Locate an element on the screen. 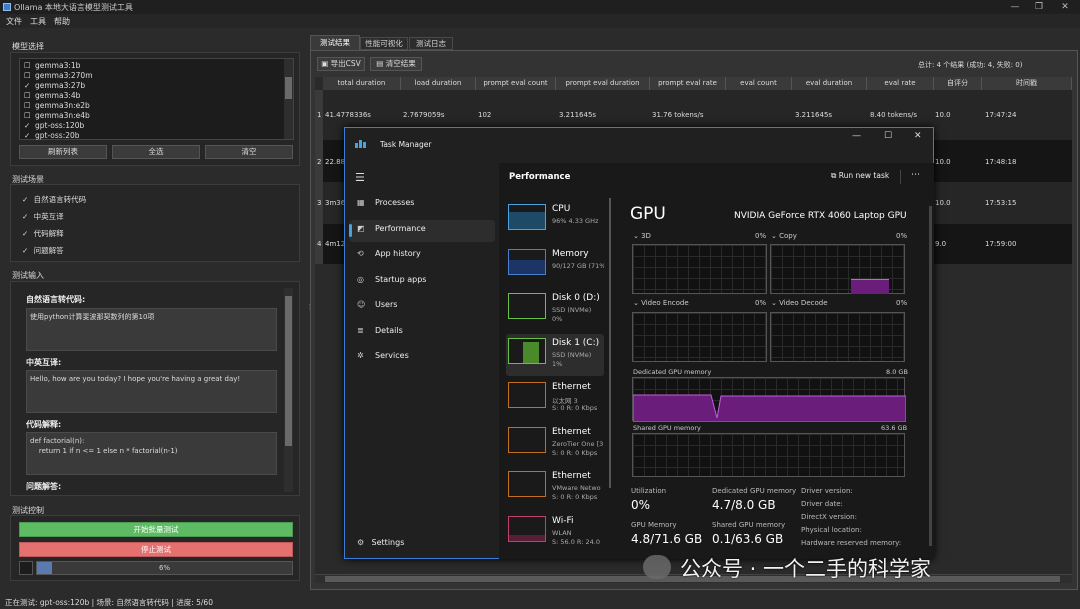 The width and height of the screenshot is (1080, 609). device-item: GPU 0 is located at coordinates (555, 557).